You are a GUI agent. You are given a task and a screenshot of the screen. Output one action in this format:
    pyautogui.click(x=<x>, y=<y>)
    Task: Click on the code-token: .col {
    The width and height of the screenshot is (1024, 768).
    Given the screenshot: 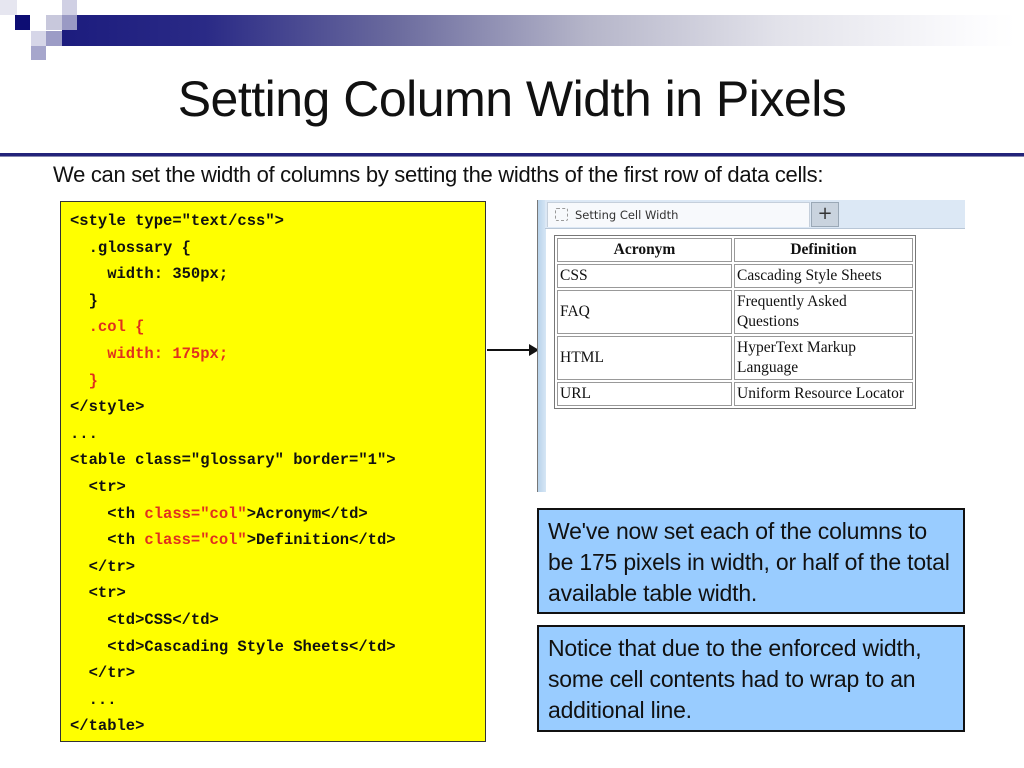 What is the action you would take?
    pyautogui.click(x=107, y=327)
    